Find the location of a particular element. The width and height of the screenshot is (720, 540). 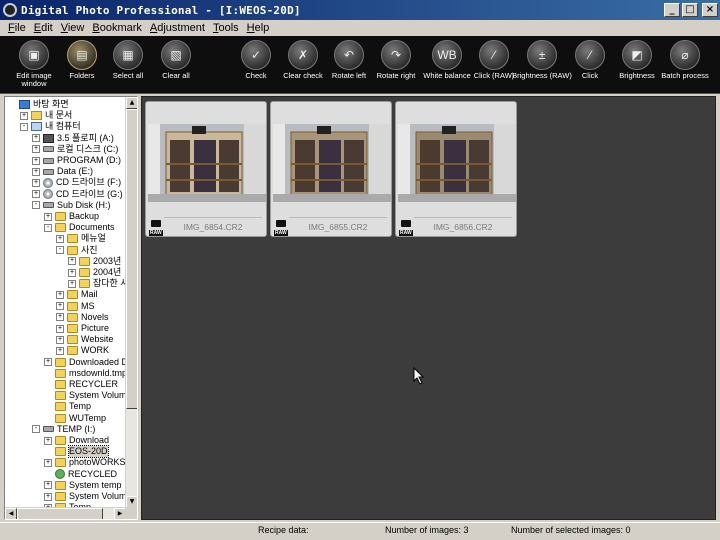

tree-item: + 내 문서 is located at coordinates (46, 115).